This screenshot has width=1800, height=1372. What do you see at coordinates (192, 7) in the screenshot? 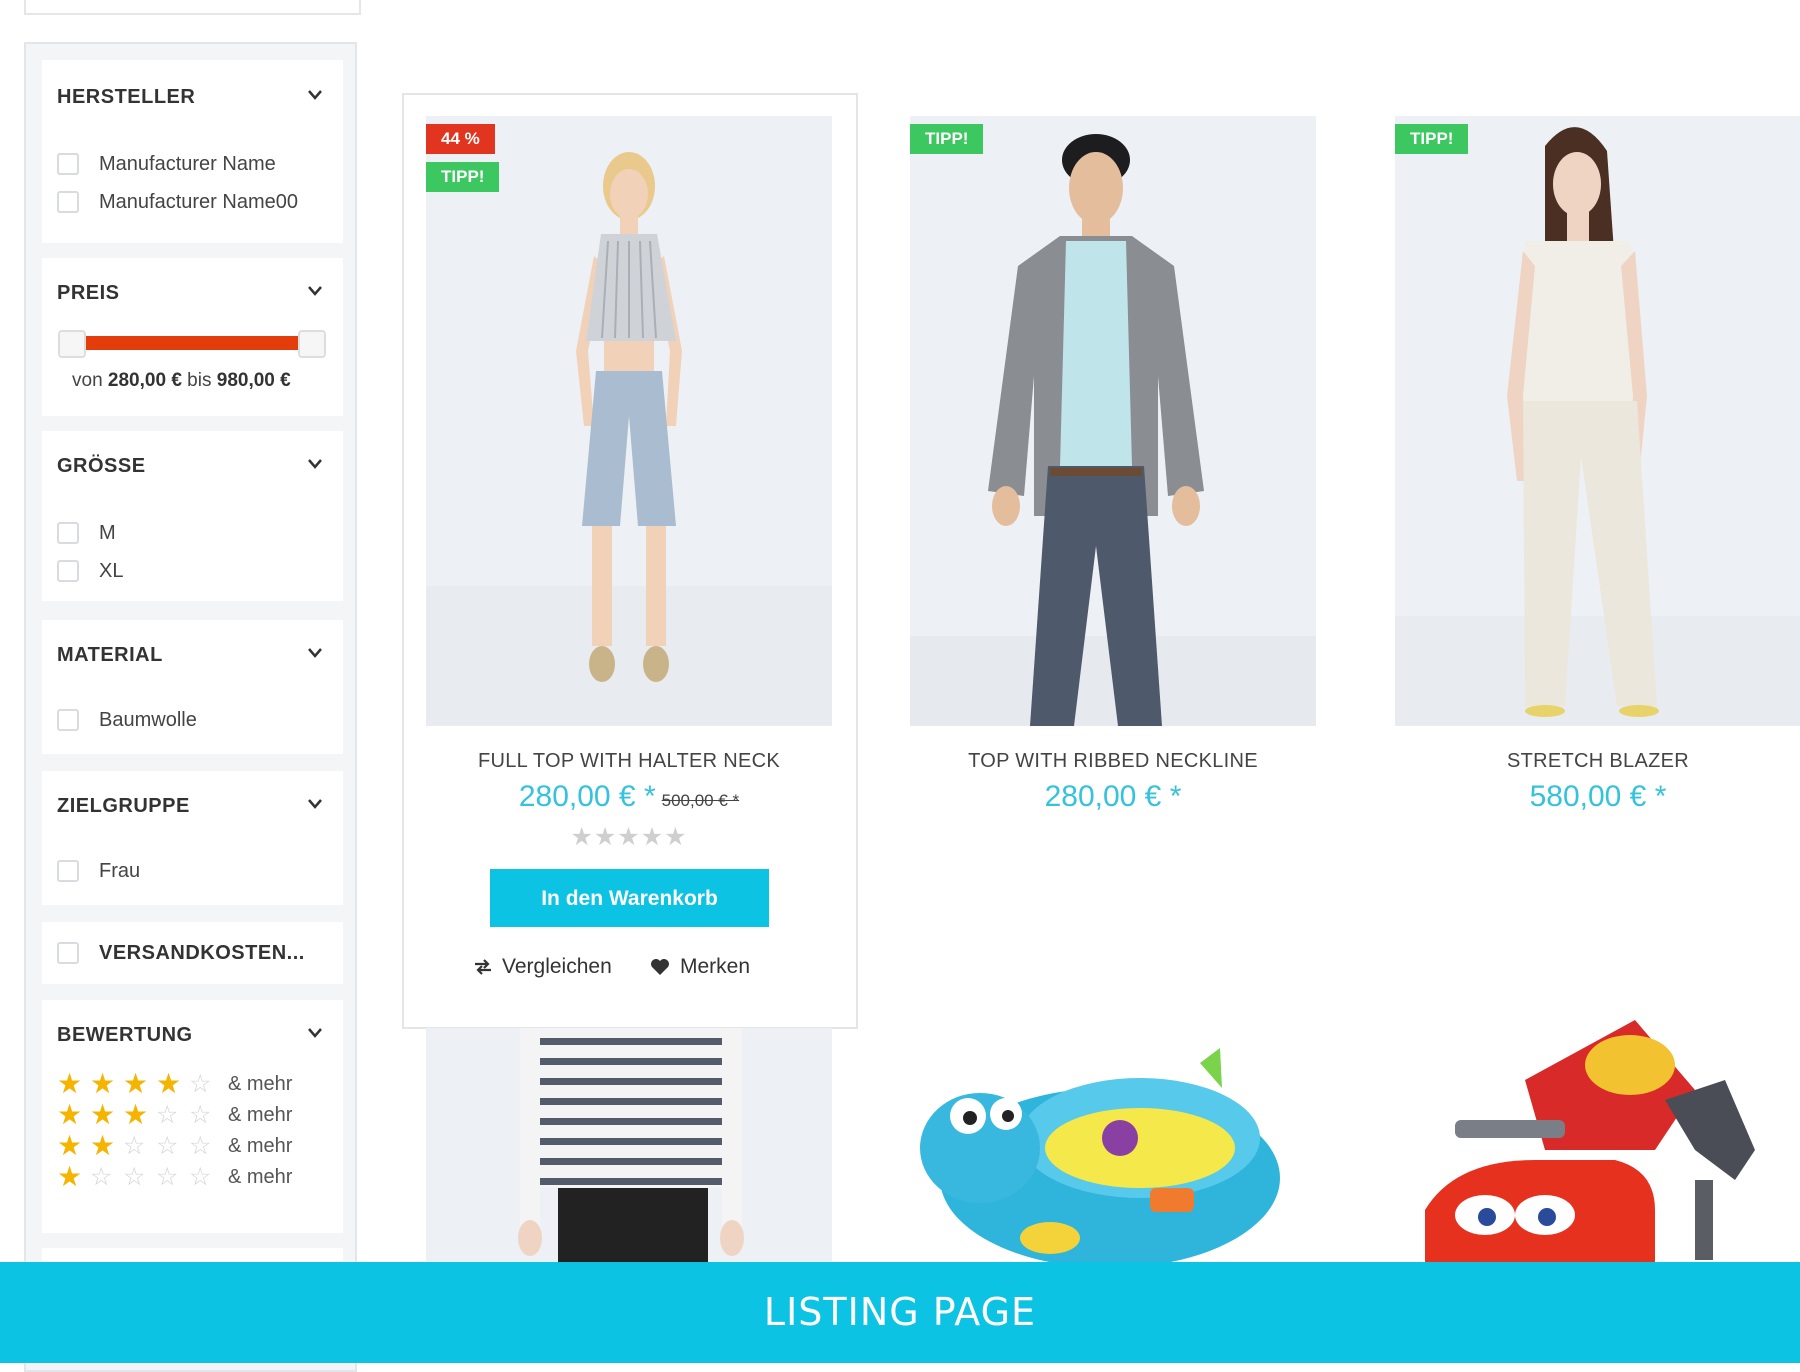
I see `previous-filter-box` at bounding box center [192, 7].